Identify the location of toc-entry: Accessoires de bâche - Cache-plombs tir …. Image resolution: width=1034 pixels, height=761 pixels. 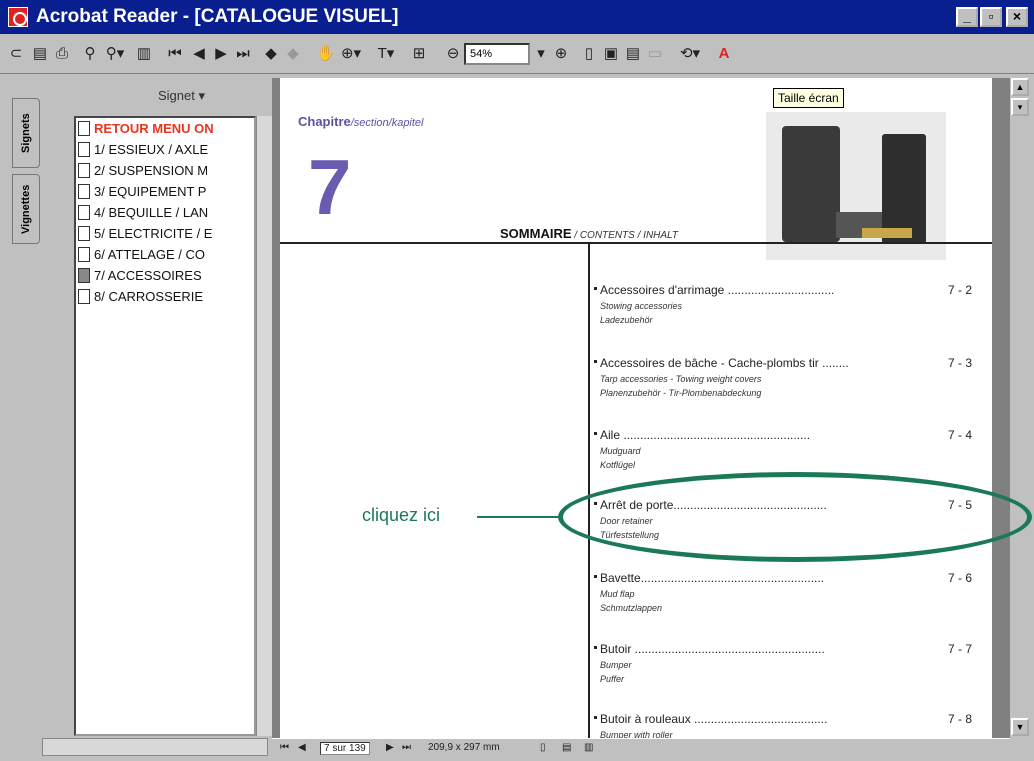
(783, 377).